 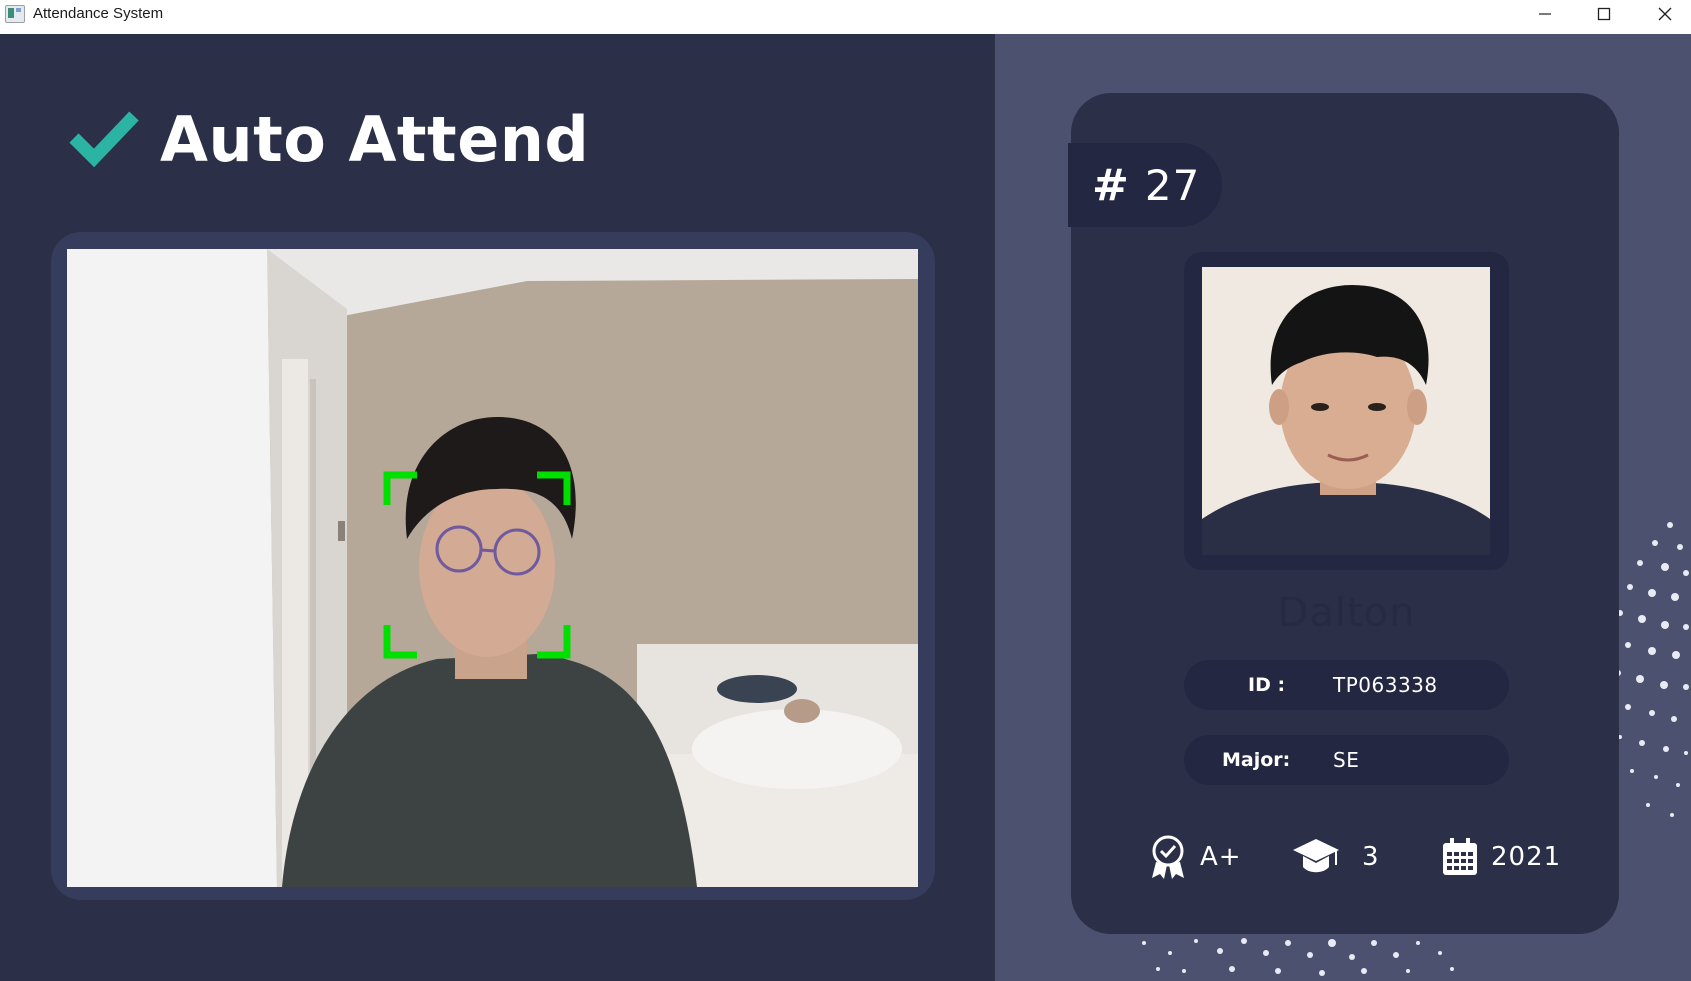 I want to click on student-photo, so click(x=1346, y=411).